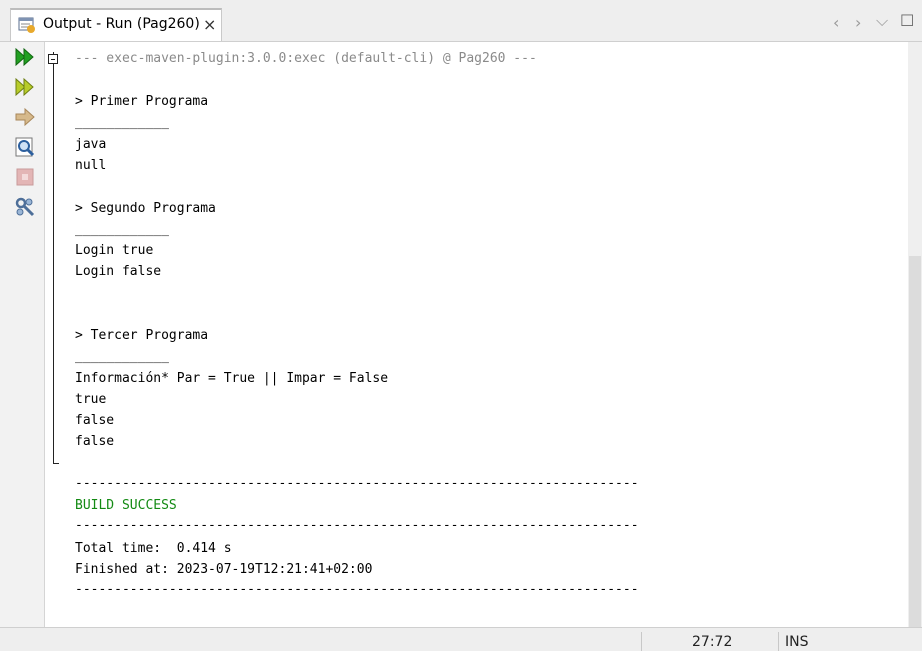 The image size is (922, 651). Describe the element at coordinates (153, 548) in the screenshot. I see `total-time-line: Total time: 0.414 s` at that location.